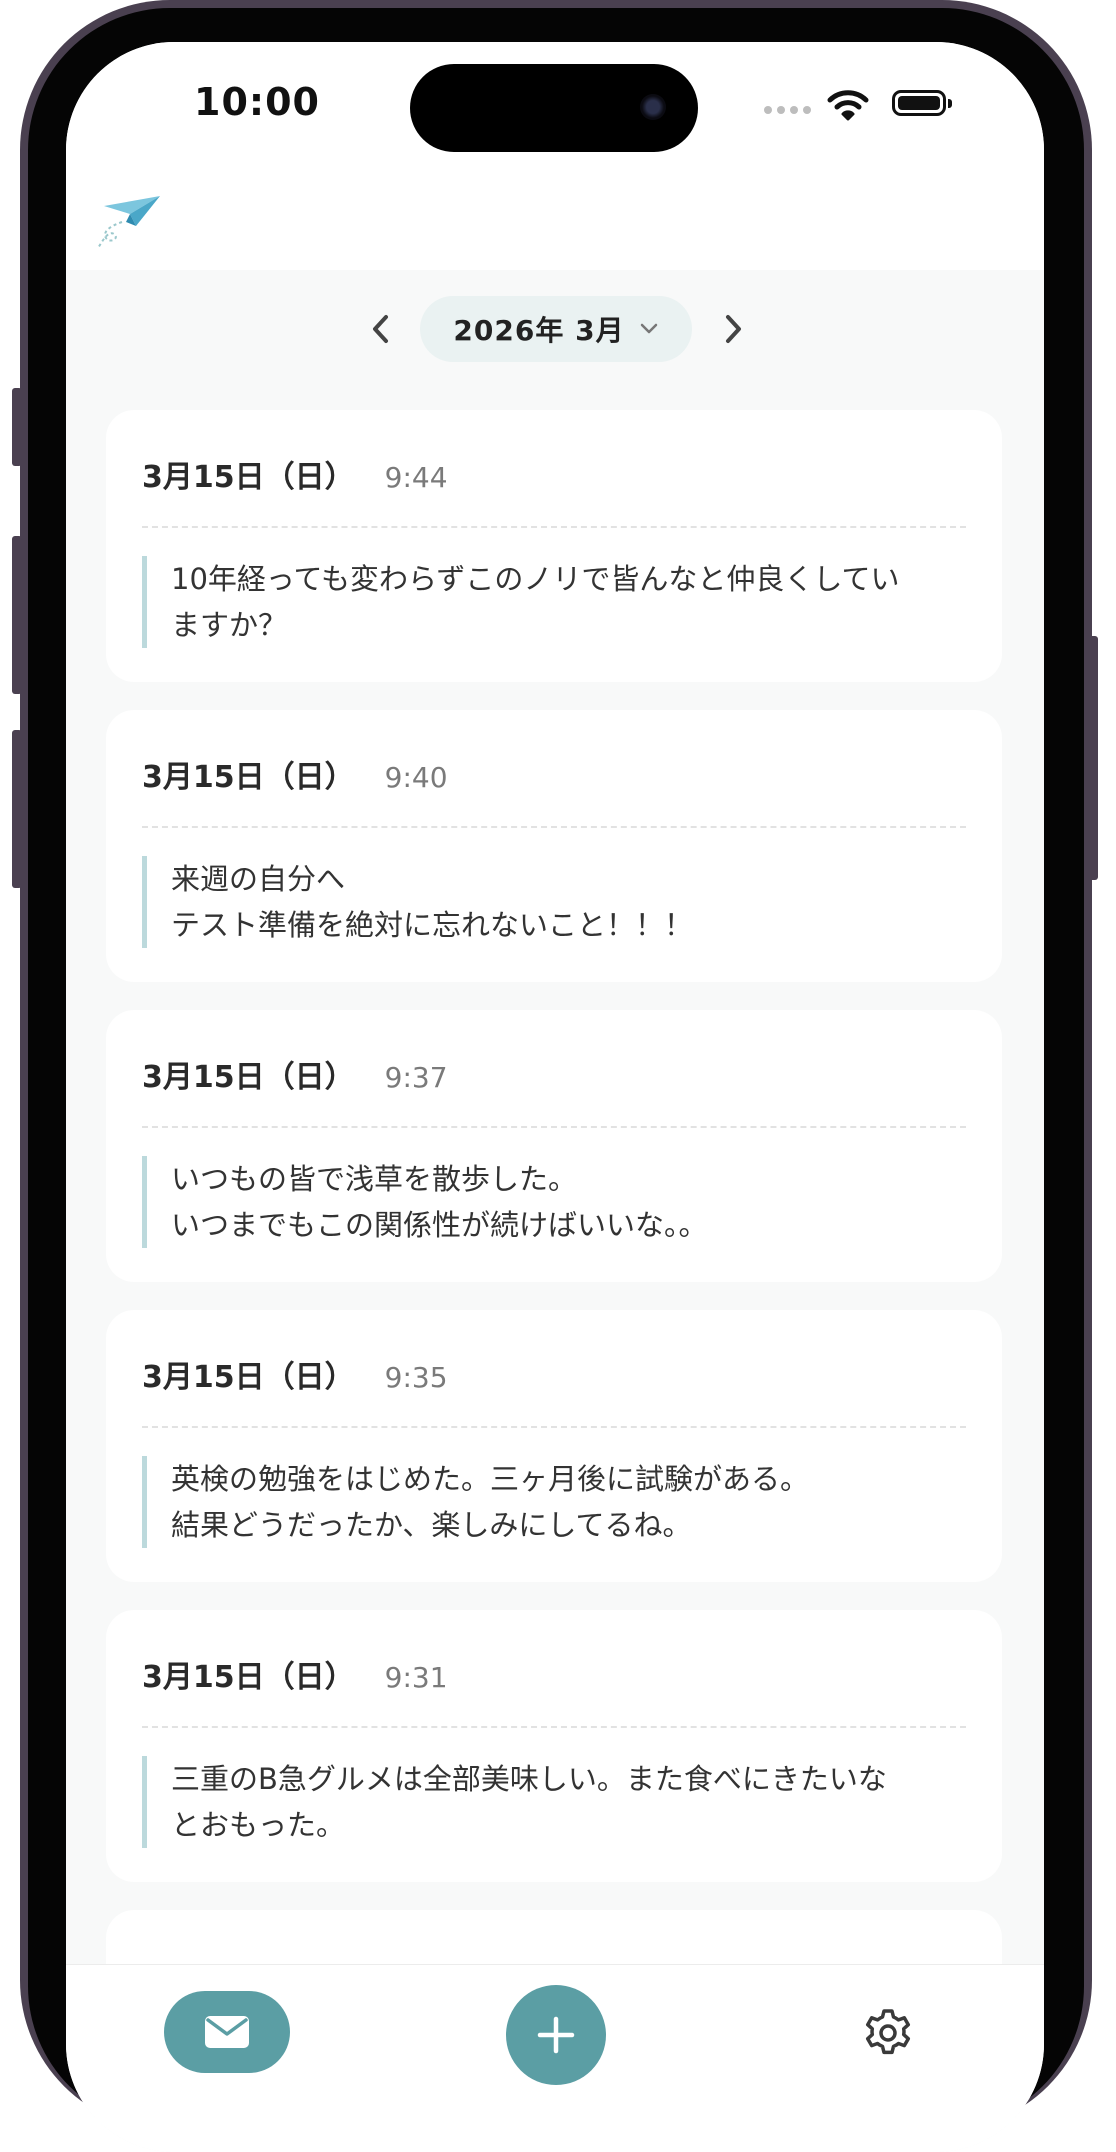  I want to click on entry-text-line: いつもの皆で浅草を散歩した。, so click(374, 1179).